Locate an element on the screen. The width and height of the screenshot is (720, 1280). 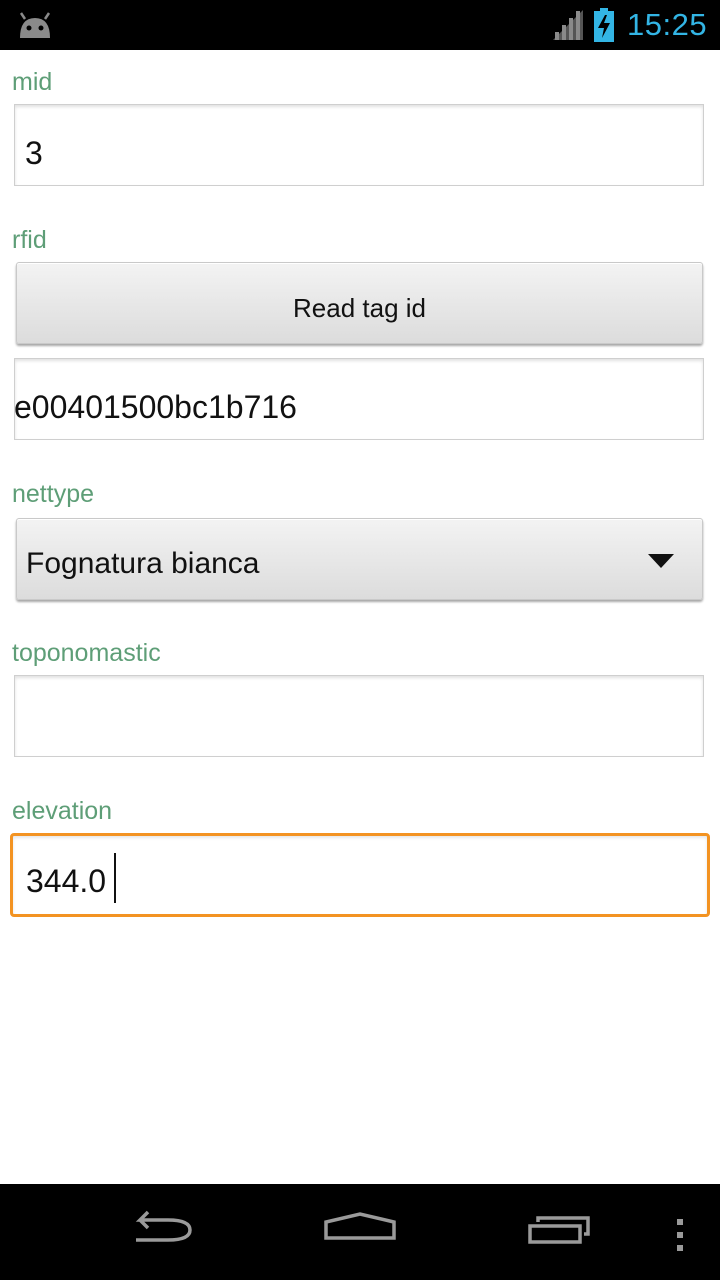
status-bar: 15:25 is located at coordinates (360, 25).